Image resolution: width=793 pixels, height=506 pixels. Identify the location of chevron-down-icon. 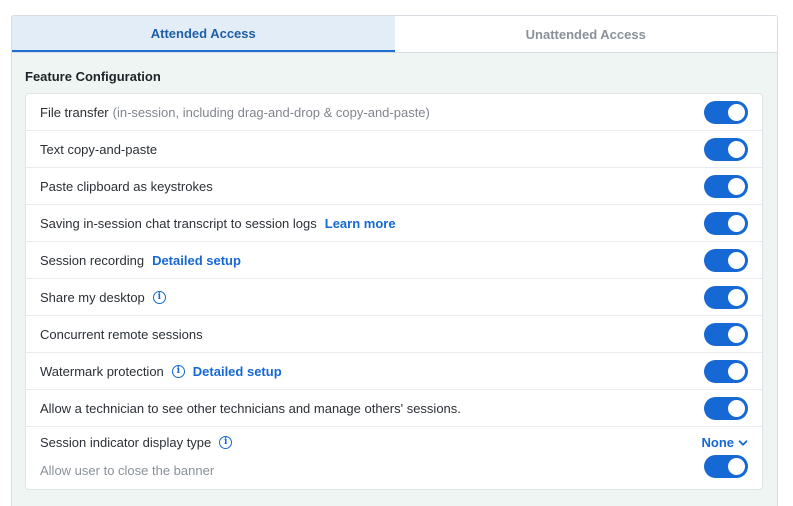
(743, 442).